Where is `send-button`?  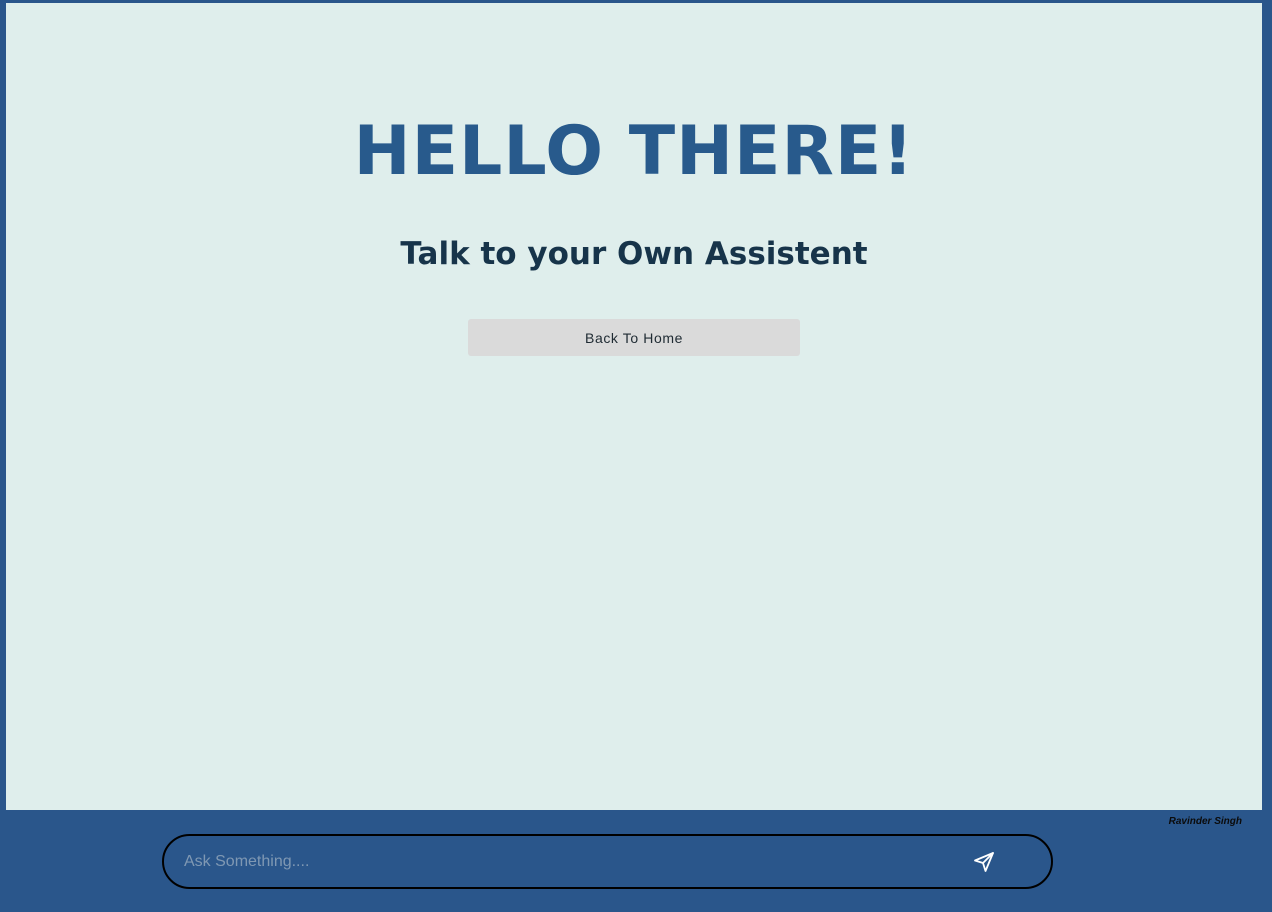 send-button is located at coordinates (987, 862).